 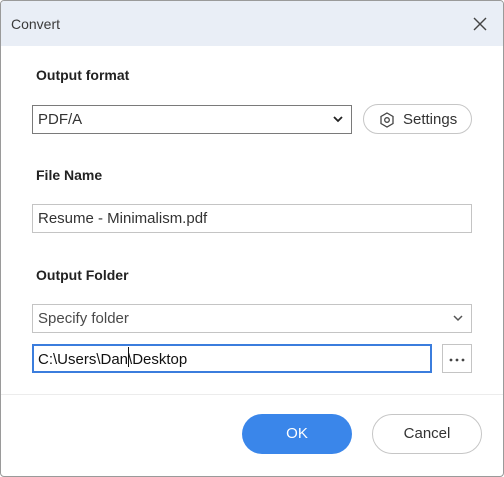 What do you see at coordinates (129, 357) in the screenshot?
I see `text-caret` at bounding box center [129, 357].